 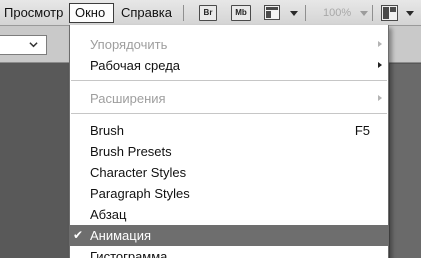 I want to click on menu-item-label: Анимация, so click(x=121, y=235).